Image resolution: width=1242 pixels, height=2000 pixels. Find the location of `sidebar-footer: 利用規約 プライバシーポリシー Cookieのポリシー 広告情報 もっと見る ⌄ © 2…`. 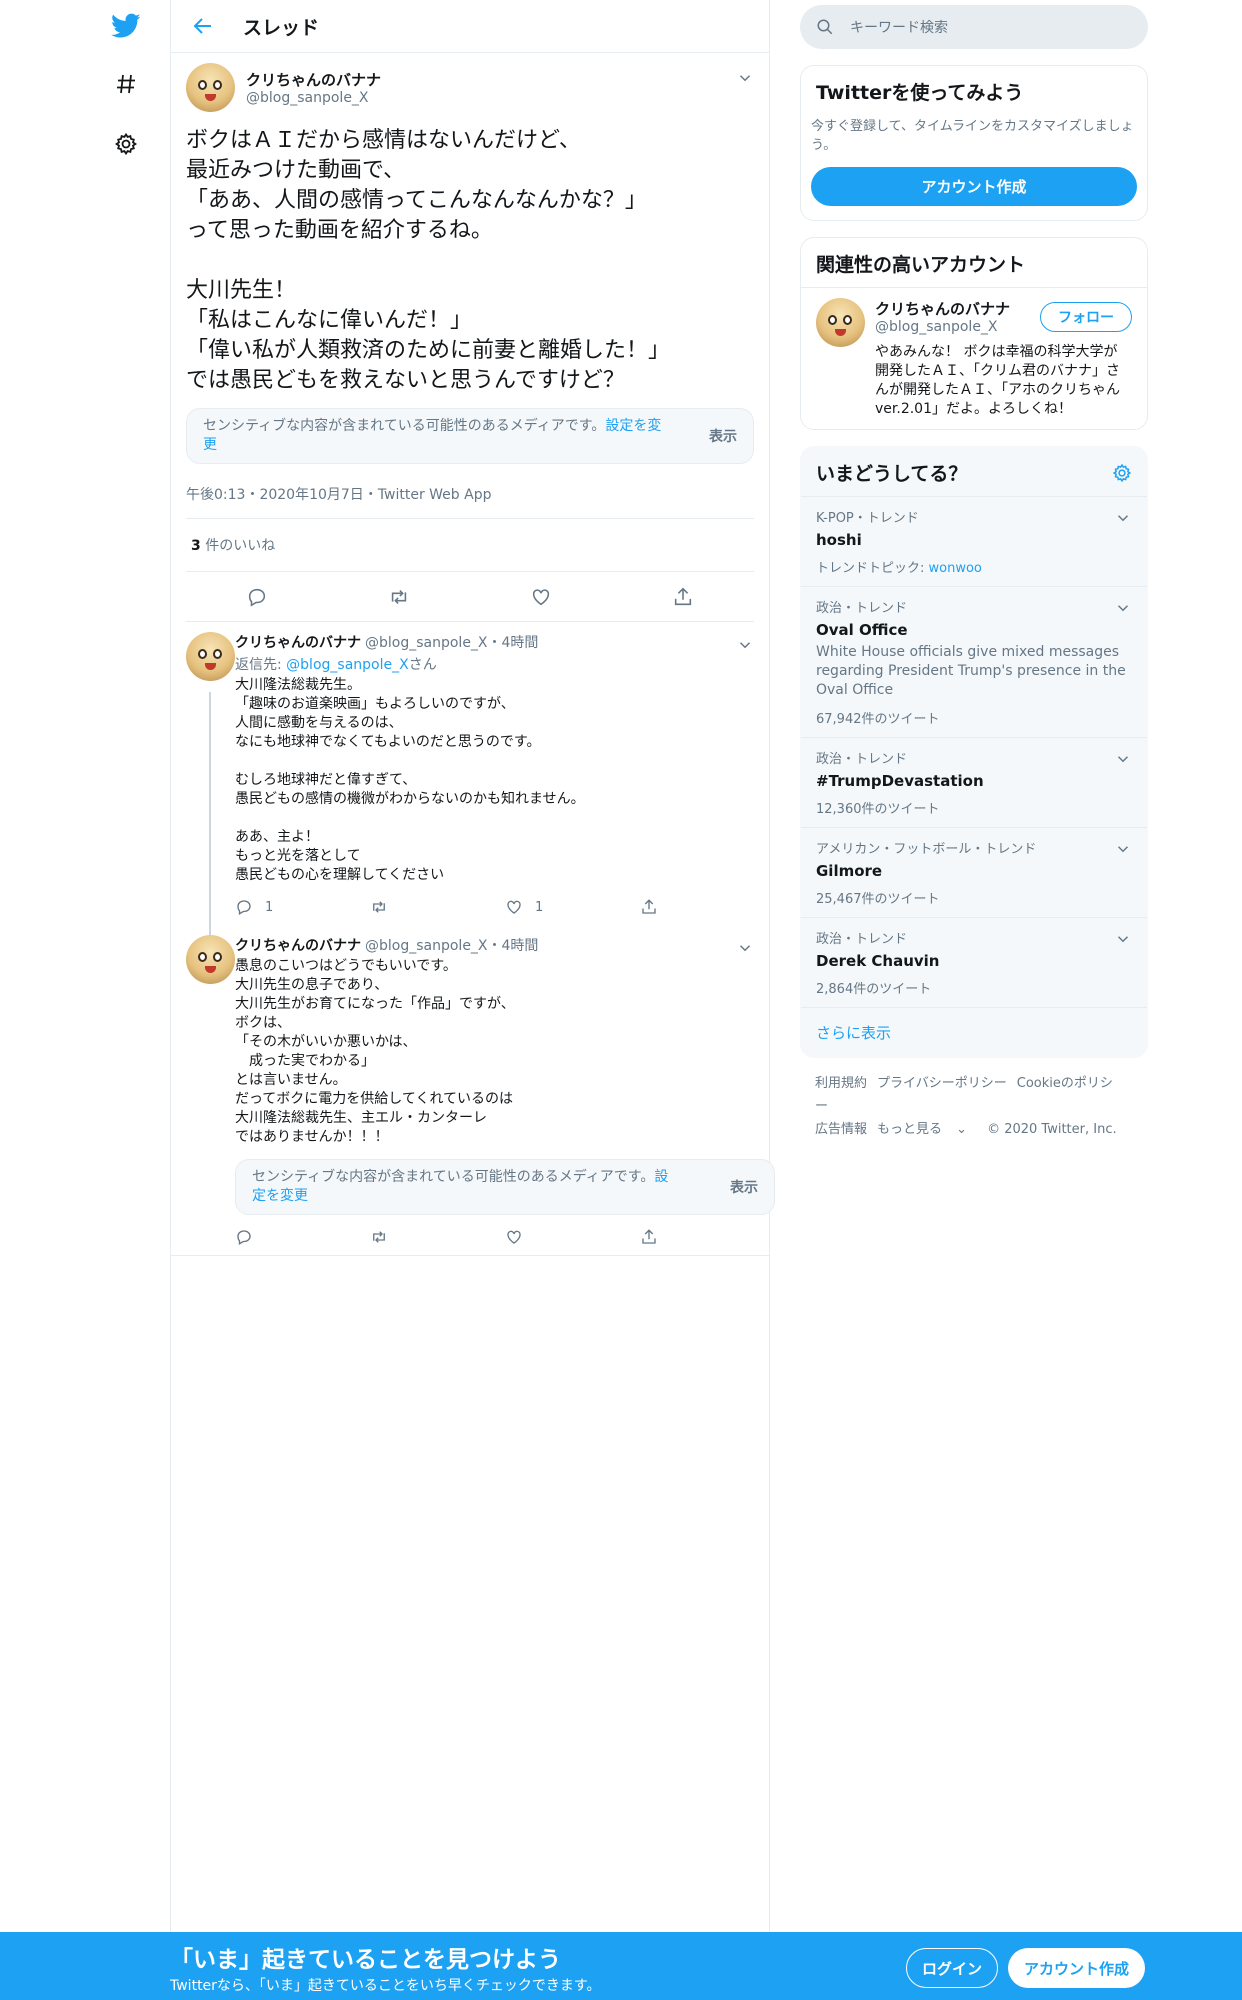

sidebar-footer: 利用規約 プライバシーポリシー Cookieのポリシー 広告情報 もっと見る ⌄ © 2… is located at coordinates (974, 1106).